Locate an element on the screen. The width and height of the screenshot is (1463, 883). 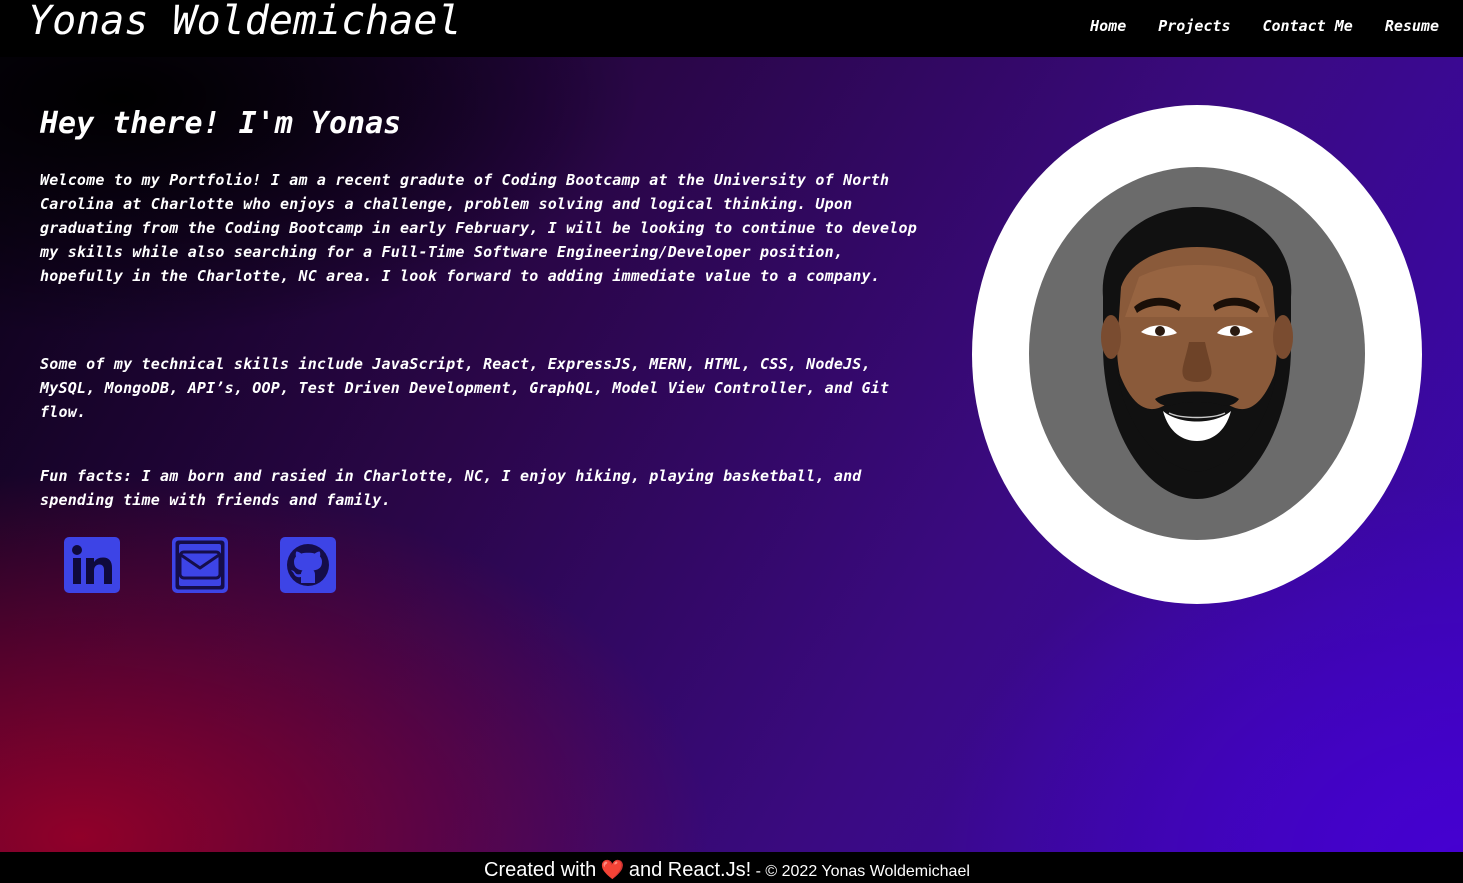
avatar is located at coordinates (1197, 353).